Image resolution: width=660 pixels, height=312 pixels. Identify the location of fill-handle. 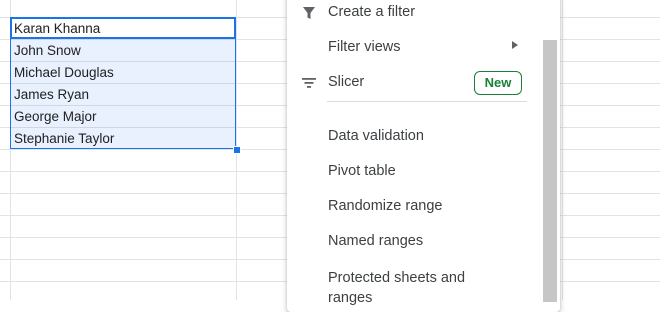
(237, 150).